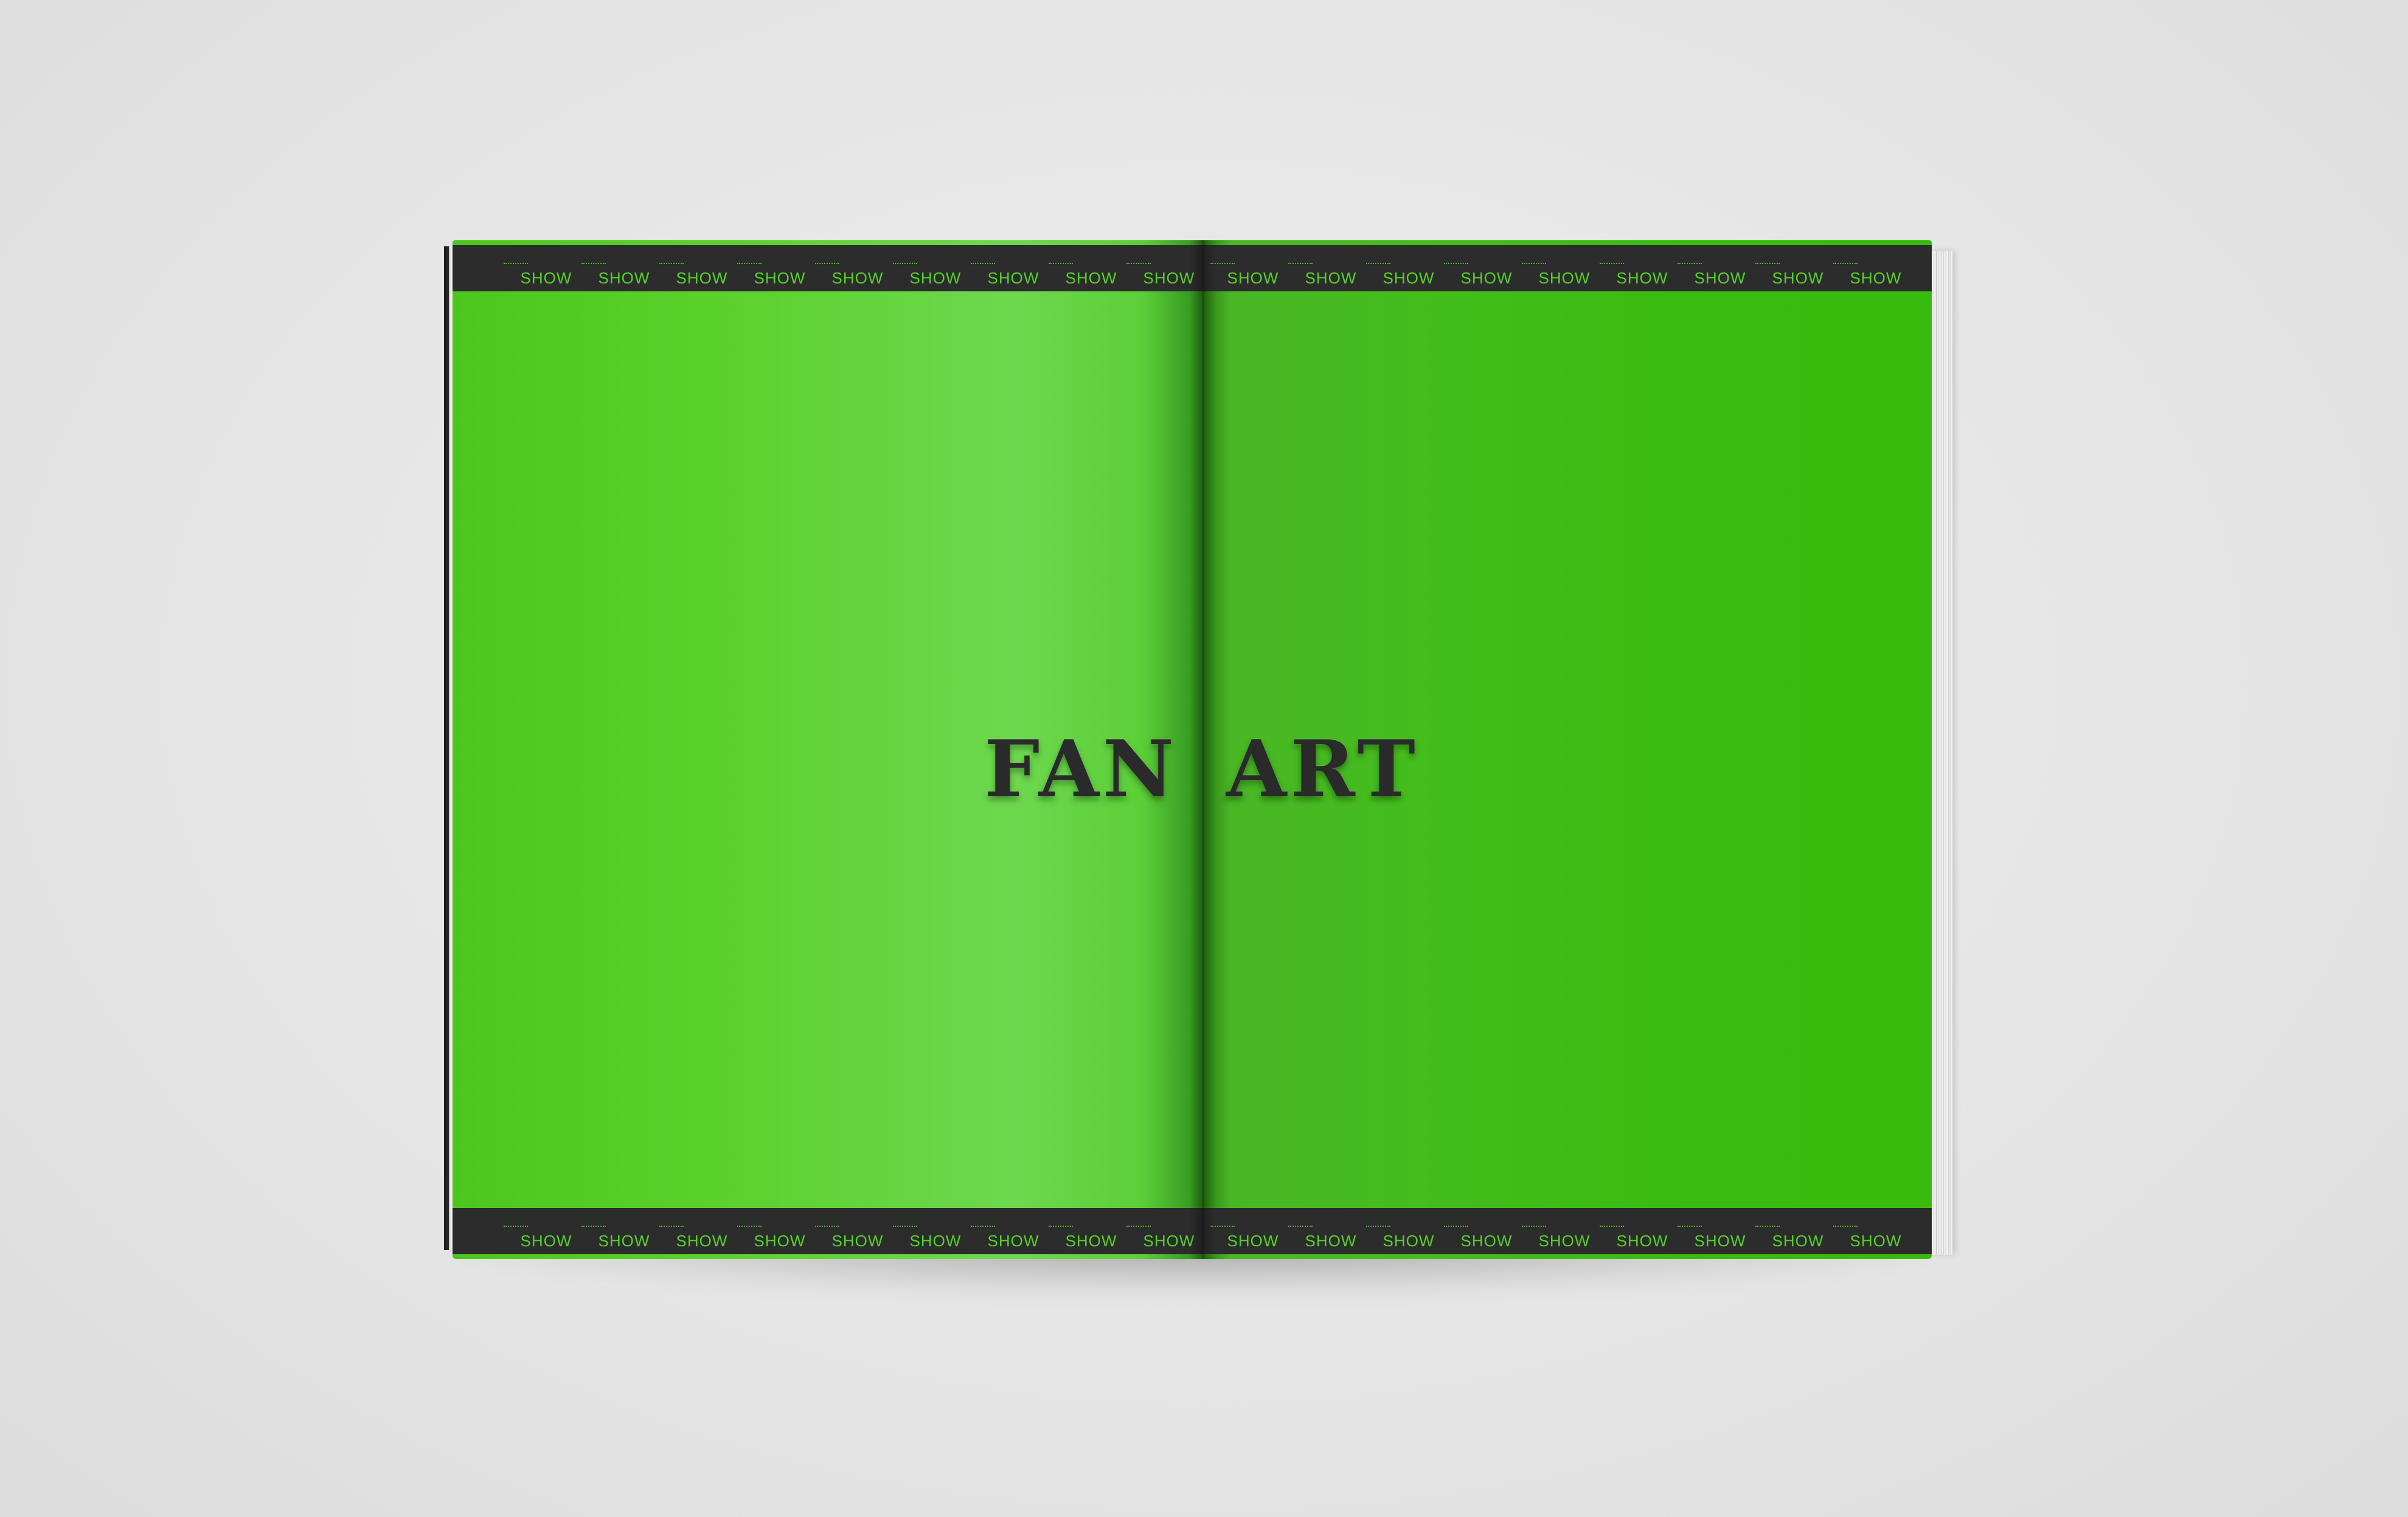 Image resolution: width=2408 pixels, height=1517 pixels. Describe the element at coordinates (1322, 769) in the screenshot. I see `title-art: ART` at that location.